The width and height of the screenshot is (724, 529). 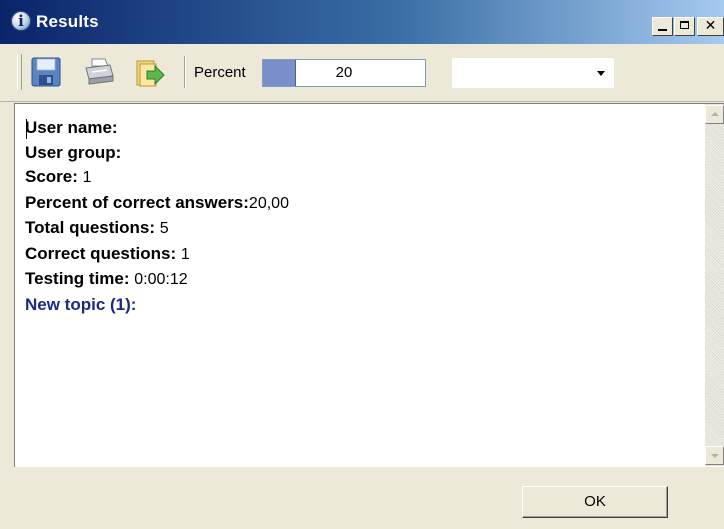 I want to click on close-icon: ✕, so click(x=710, y=26).